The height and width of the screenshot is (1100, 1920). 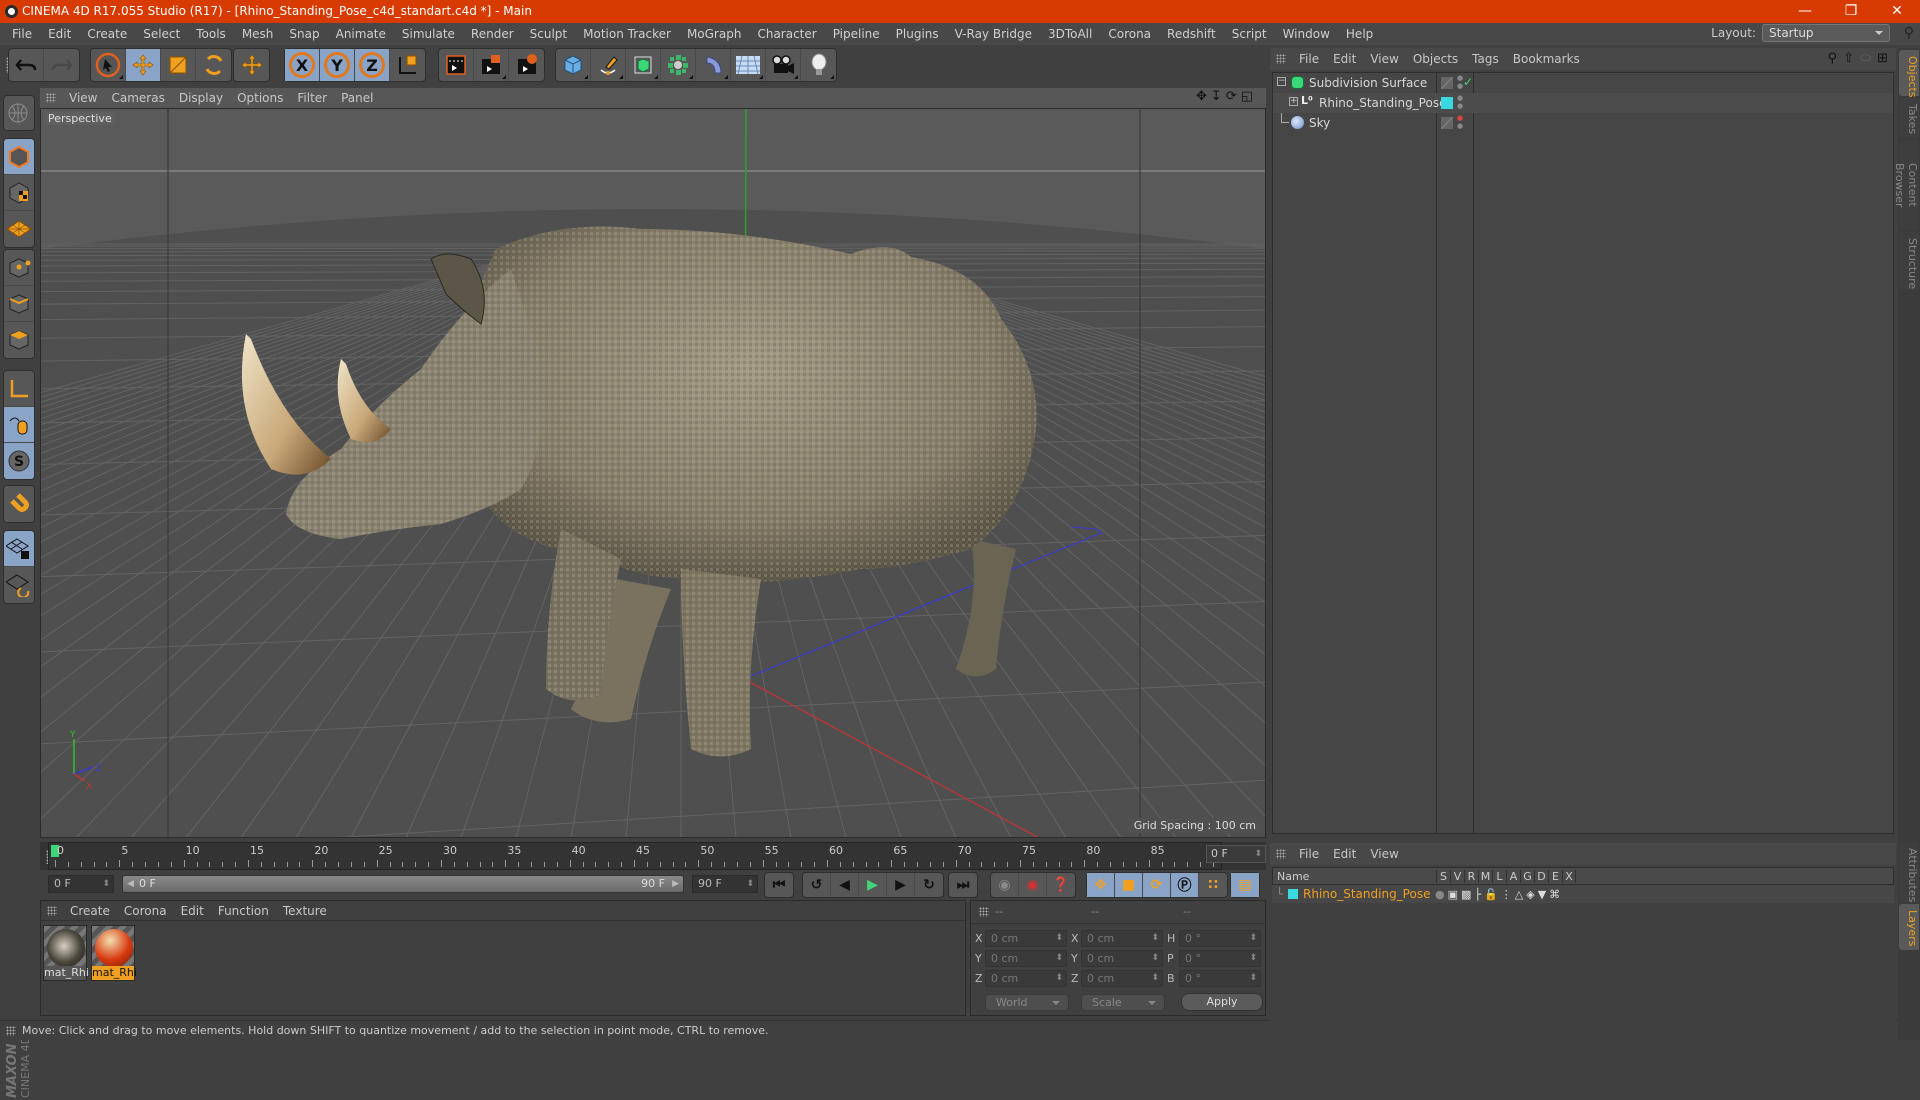 What do you see at coordinates (1848, 58) in the screenshot?
I see `home-icon: ⇧` at bounding box center [1848, 58].